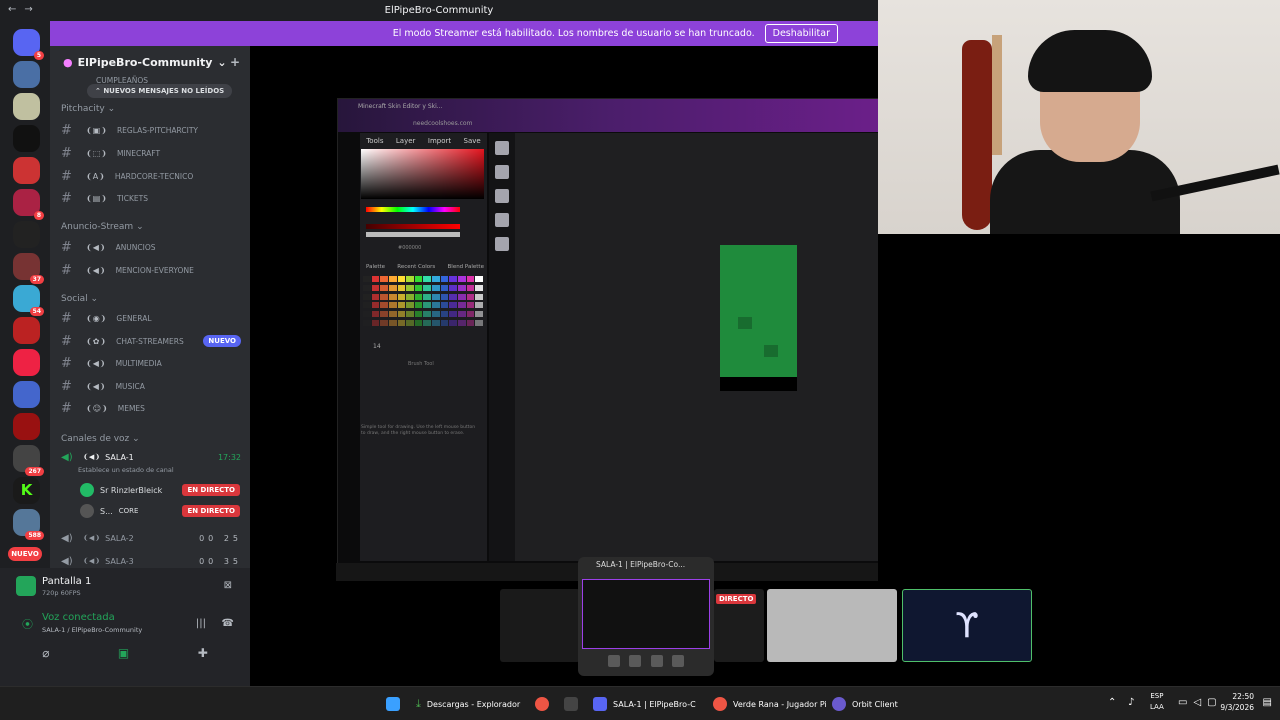 This screenshot has height=720, width=1280. What do you see at coordinates (865, 704) in the screenshot?
I see `taskbar-item-orbit: Orbit Client` at bounding box center [865, 704].